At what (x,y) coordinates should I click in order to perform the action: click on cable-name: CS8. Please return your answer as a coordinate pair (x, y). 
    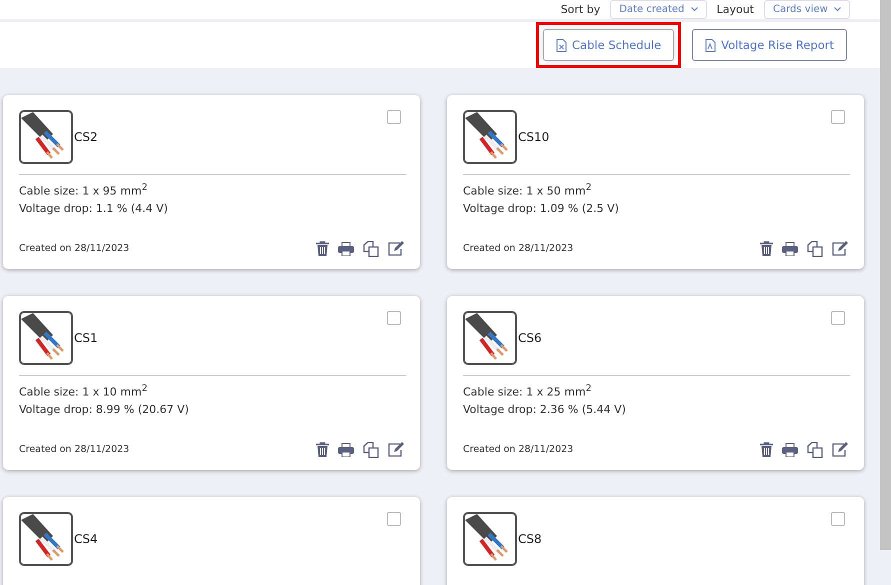
    Looking at the image, I should click on (530, 539).